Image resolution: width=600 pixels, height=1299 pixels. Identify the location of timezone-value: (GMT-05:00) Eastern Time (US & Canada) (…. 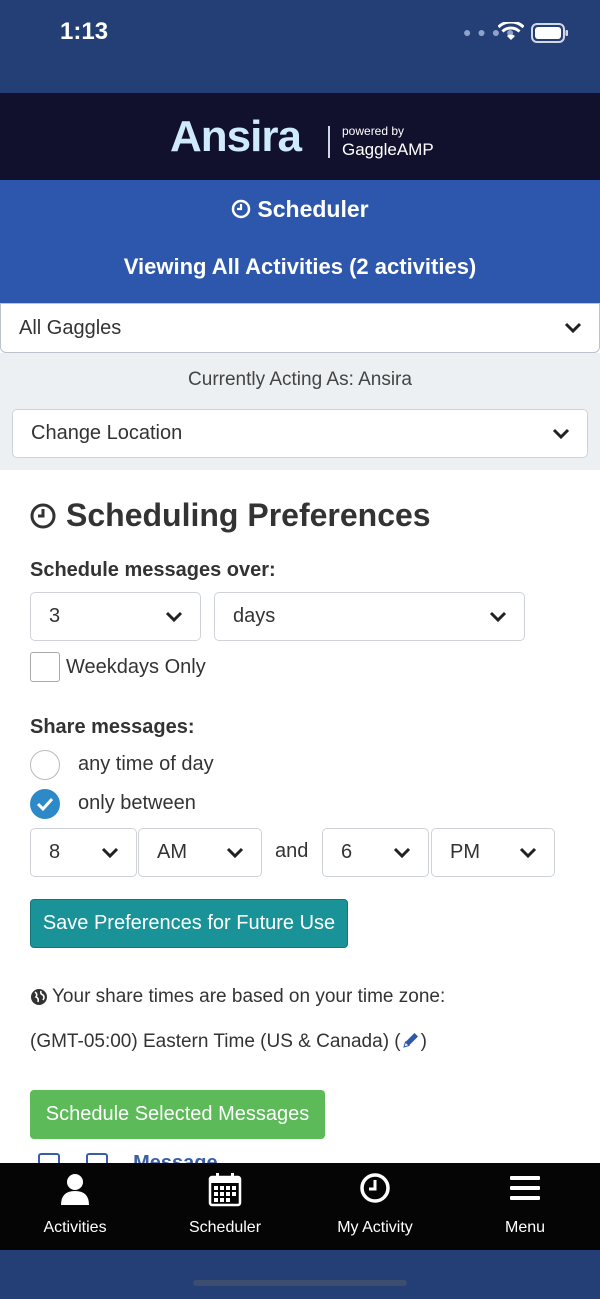
(228, 1041).